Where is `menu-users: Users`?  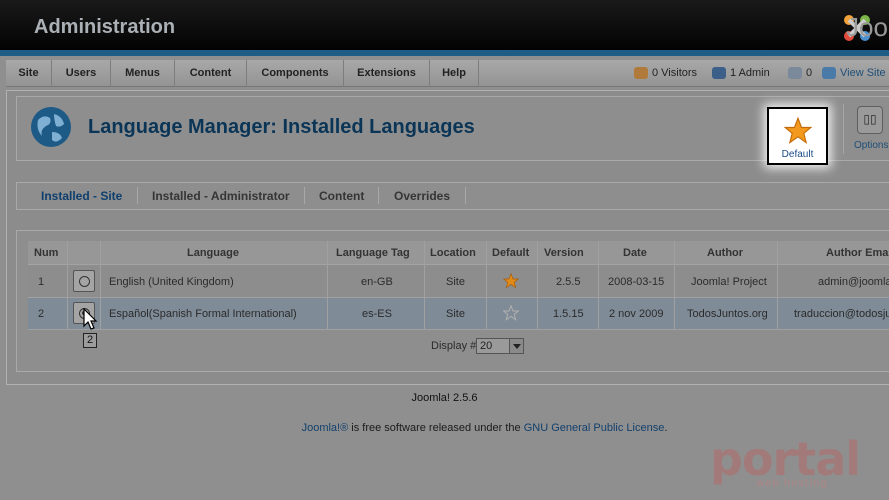 menu-users: Users is located at coordinates (81, 73).